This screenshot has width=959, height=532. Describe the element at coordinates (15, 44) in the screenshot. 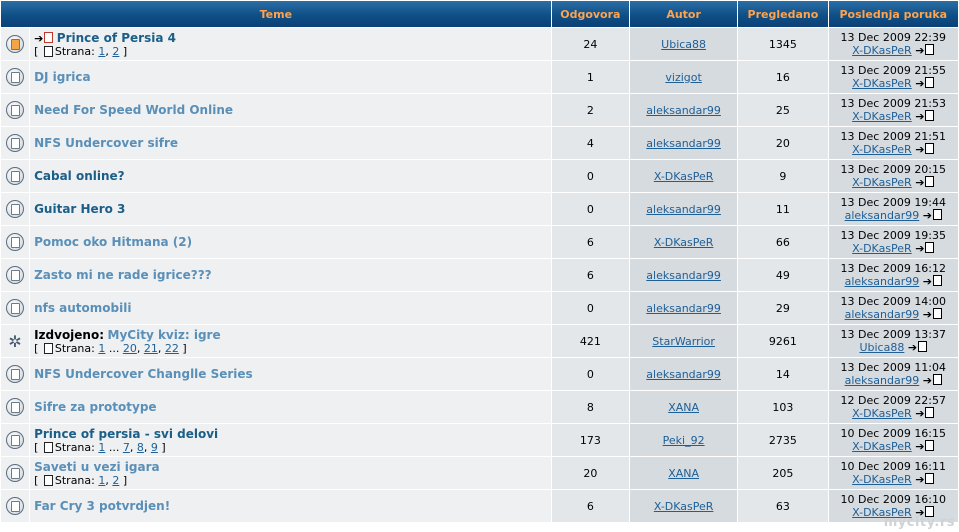

I see `hot-folder-icon` at that location.